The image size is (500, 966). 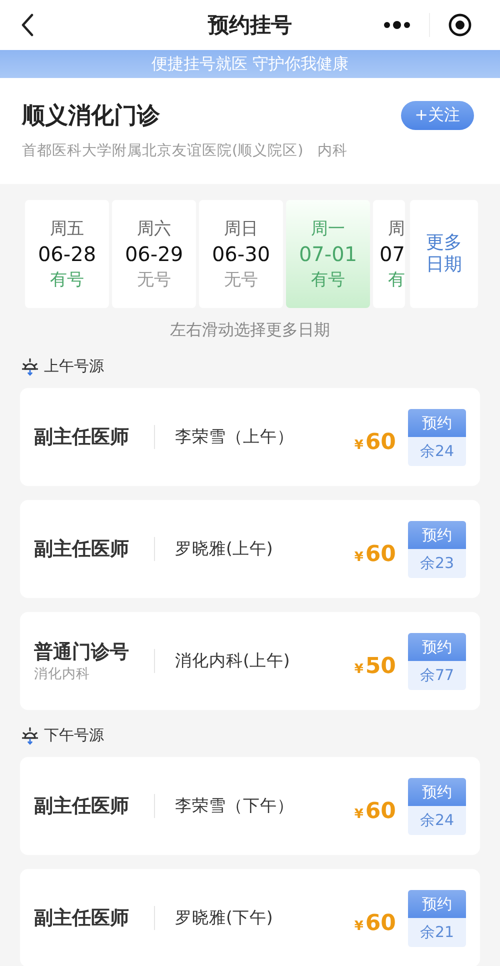 I want to click on hospital-name: 首都医科大学附属北京友谊医院(顺义院区), so click(x=163, y=151).